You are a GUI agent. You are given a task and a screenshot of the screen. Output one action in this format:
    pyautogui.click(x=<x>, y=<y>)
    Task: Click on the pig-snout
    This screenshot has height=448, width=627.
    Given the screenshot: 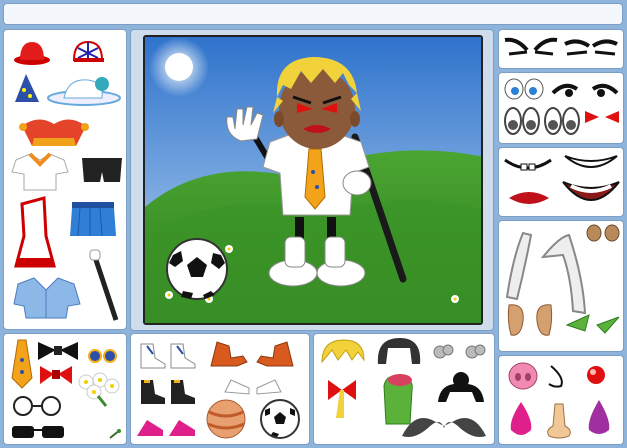 What is the action you would take?
    pyautogui.click(x=523, y=376)
    